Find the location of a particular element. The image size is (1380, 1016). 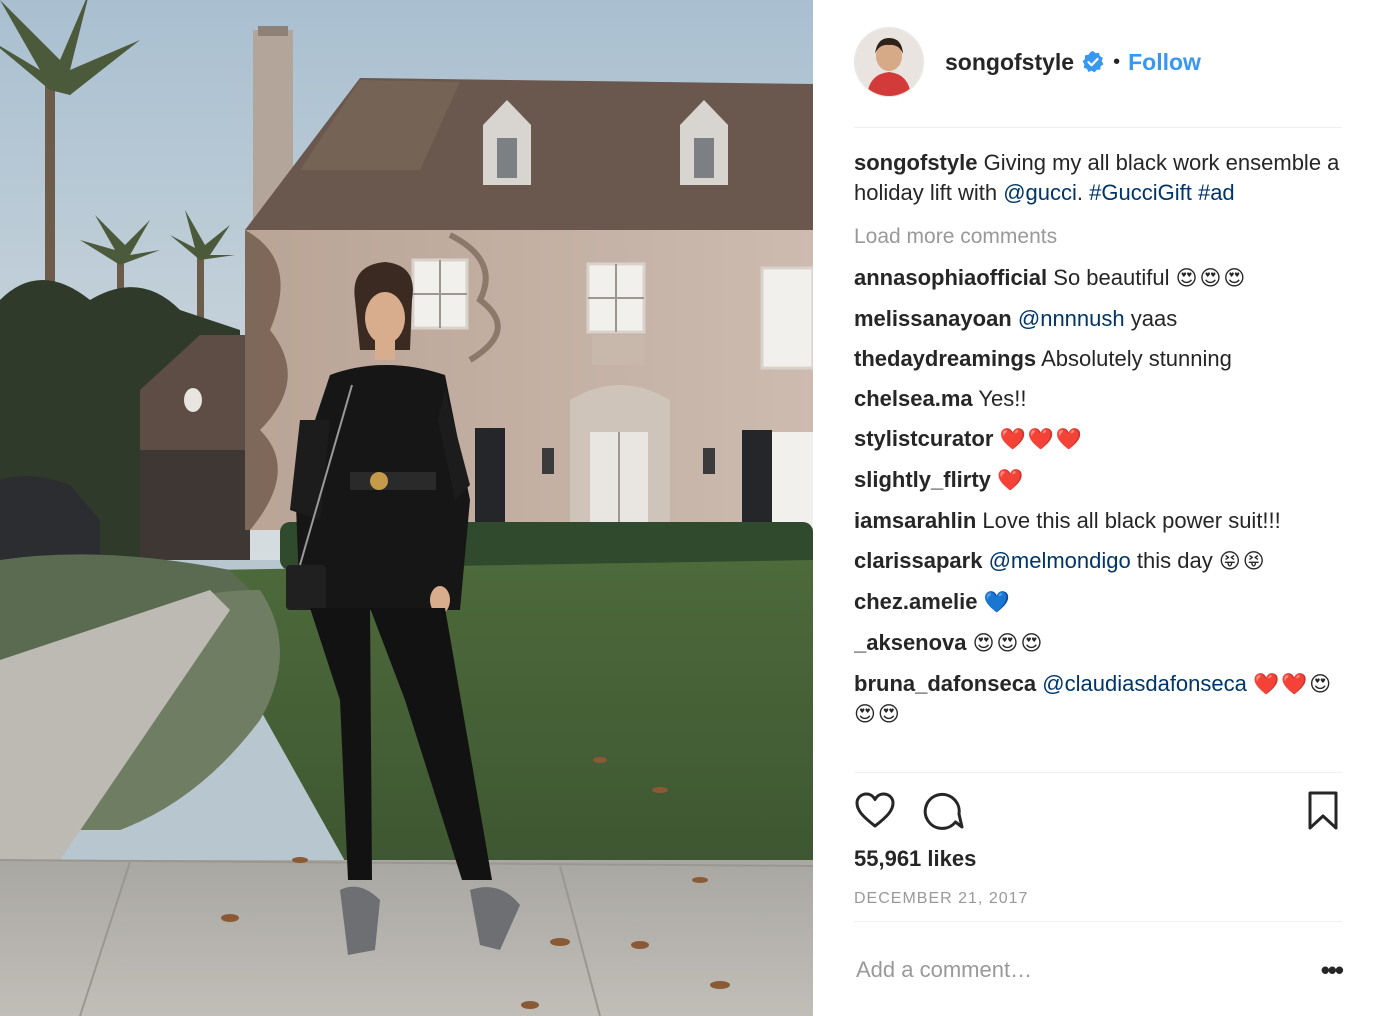

comment-row: thedaydreamings Absolutely stunning is located at coordinates (1098, 358).